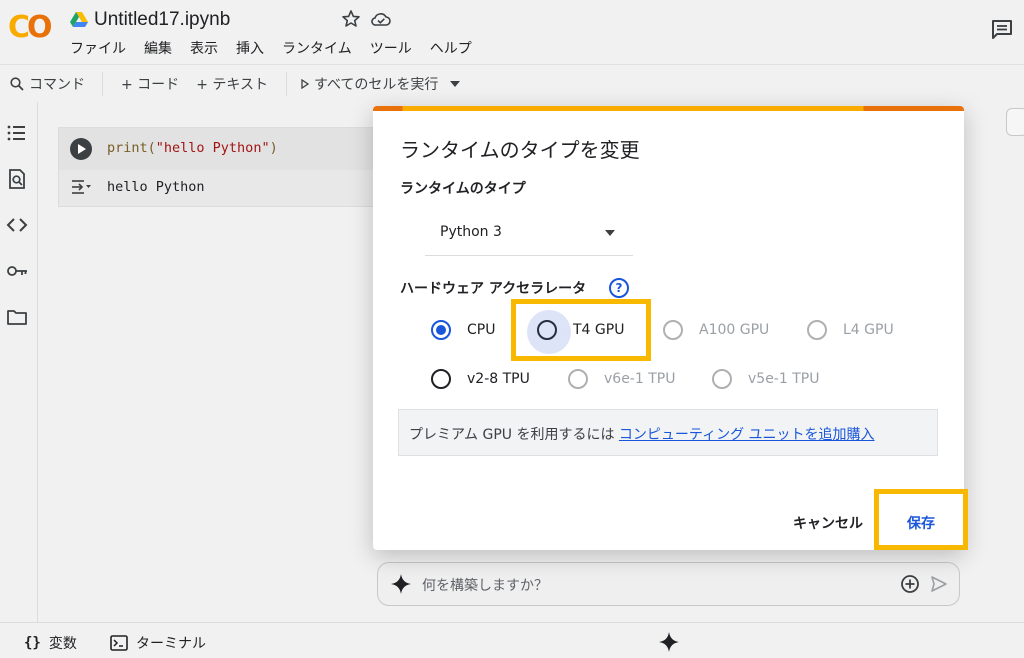 The width and height of the screenshot is (1024, 658). I want to click on run-all-dropdown-icon, so click(455, 83).